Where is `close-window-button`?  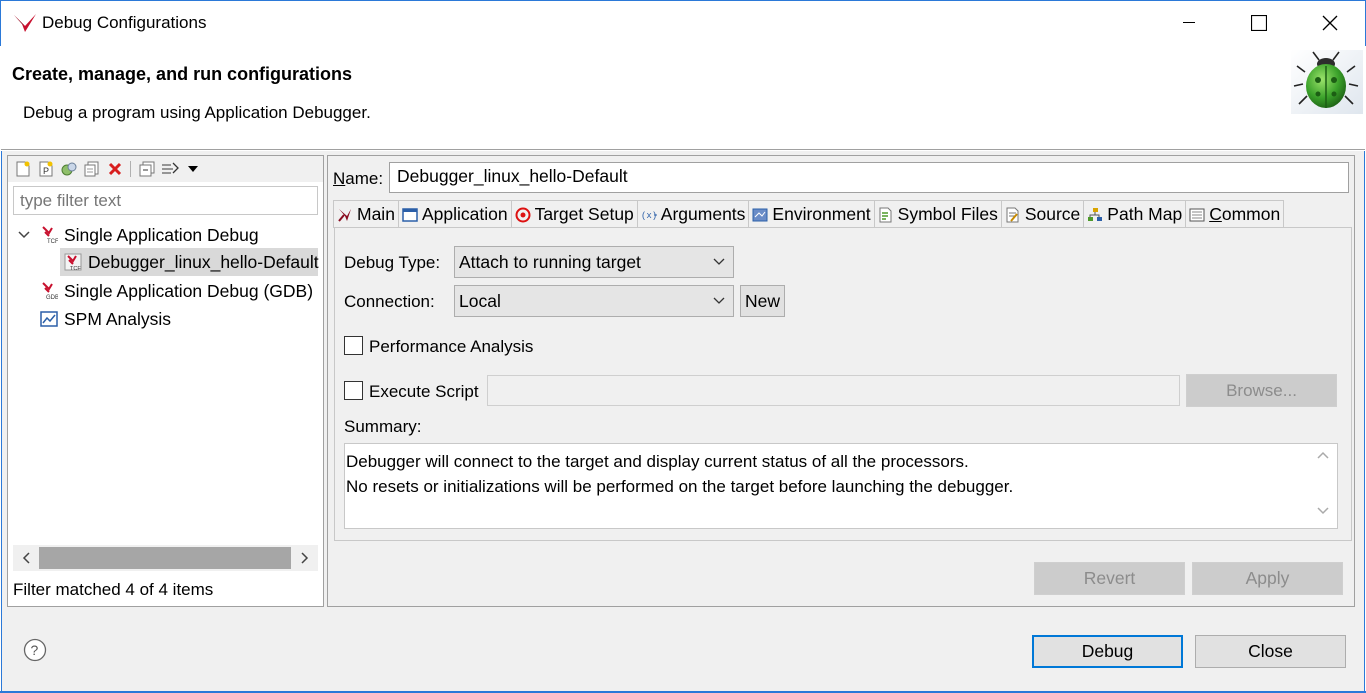
close-window-button is located at coordinates (1330, 23).